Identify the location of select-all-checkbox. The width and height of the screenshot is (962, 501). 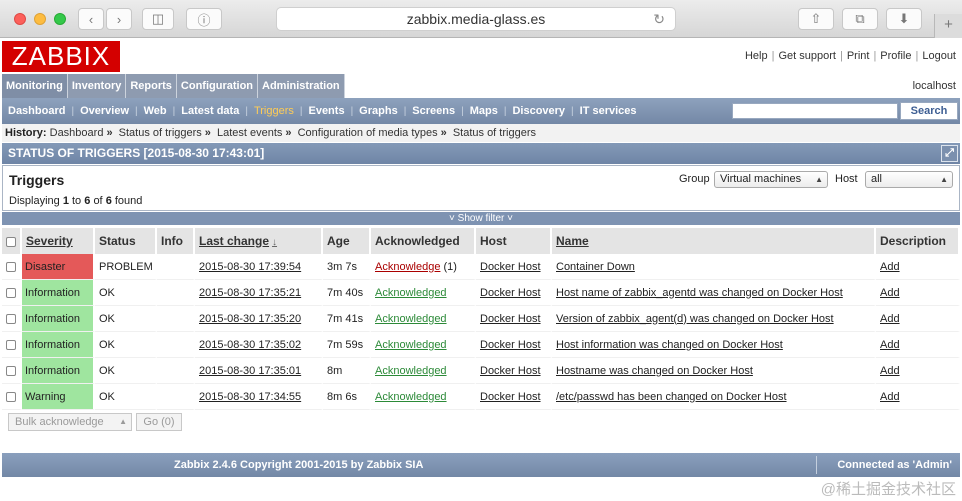
(11, 241).